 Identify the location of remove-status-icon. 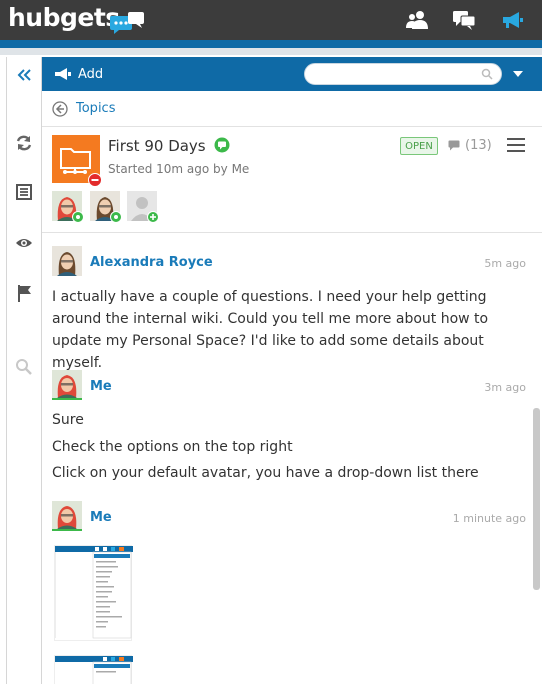
(95, 180).